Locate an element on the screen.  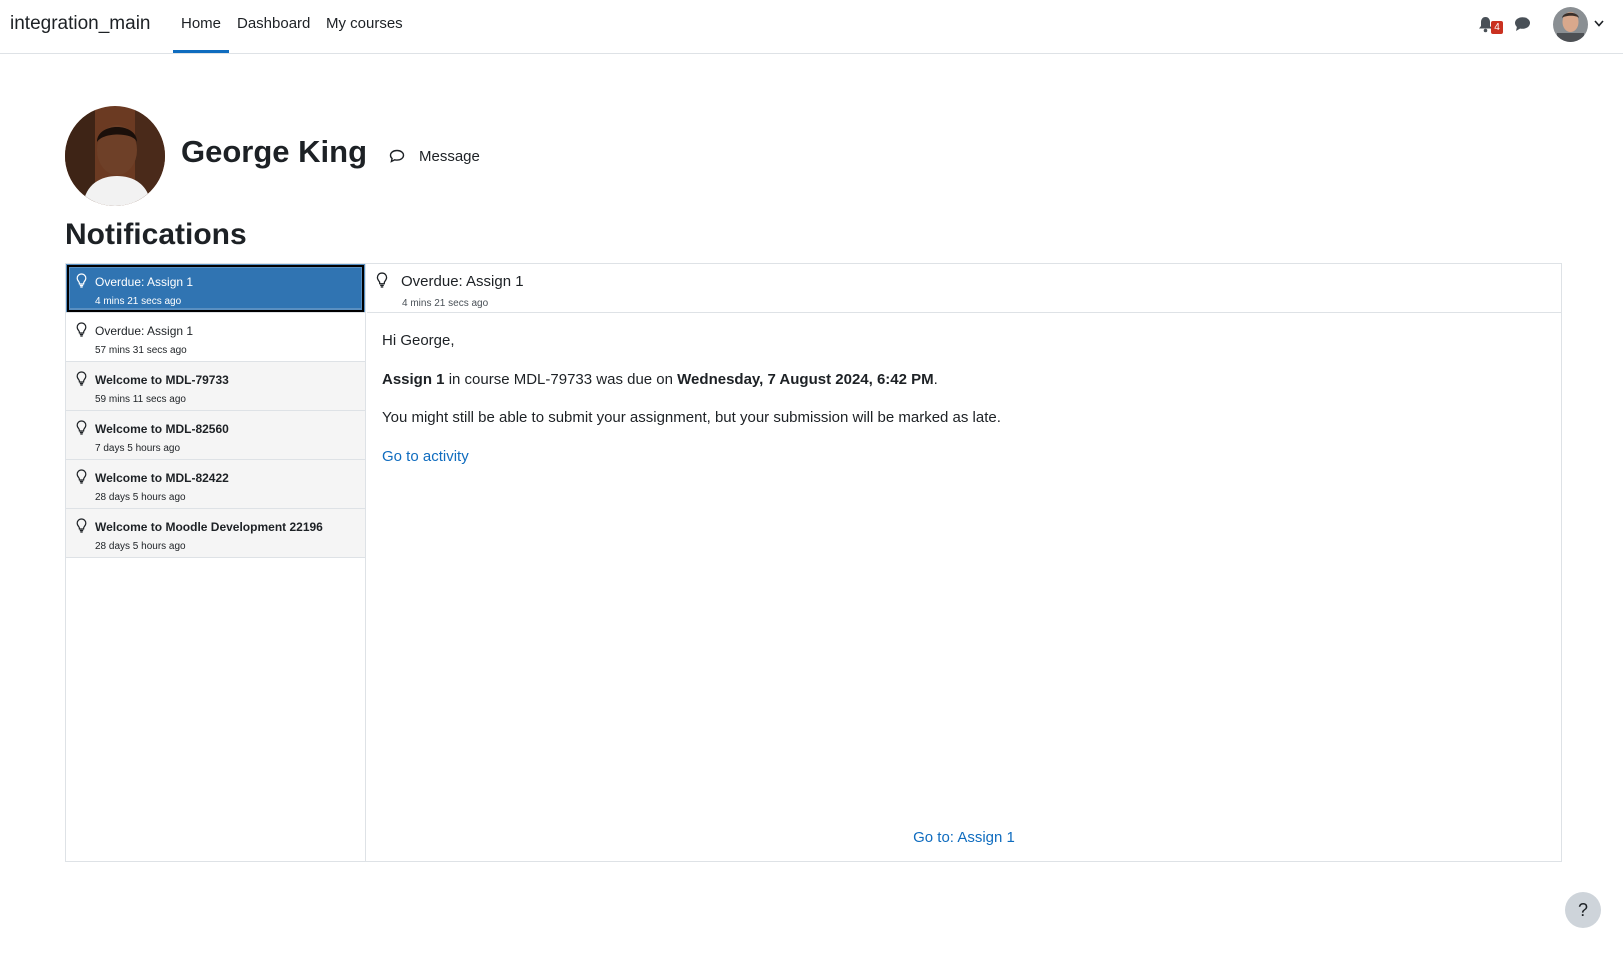
notification-item: Overdue: Assign 1 57 mins 31 secs ago is located at coordinates (215, 337).